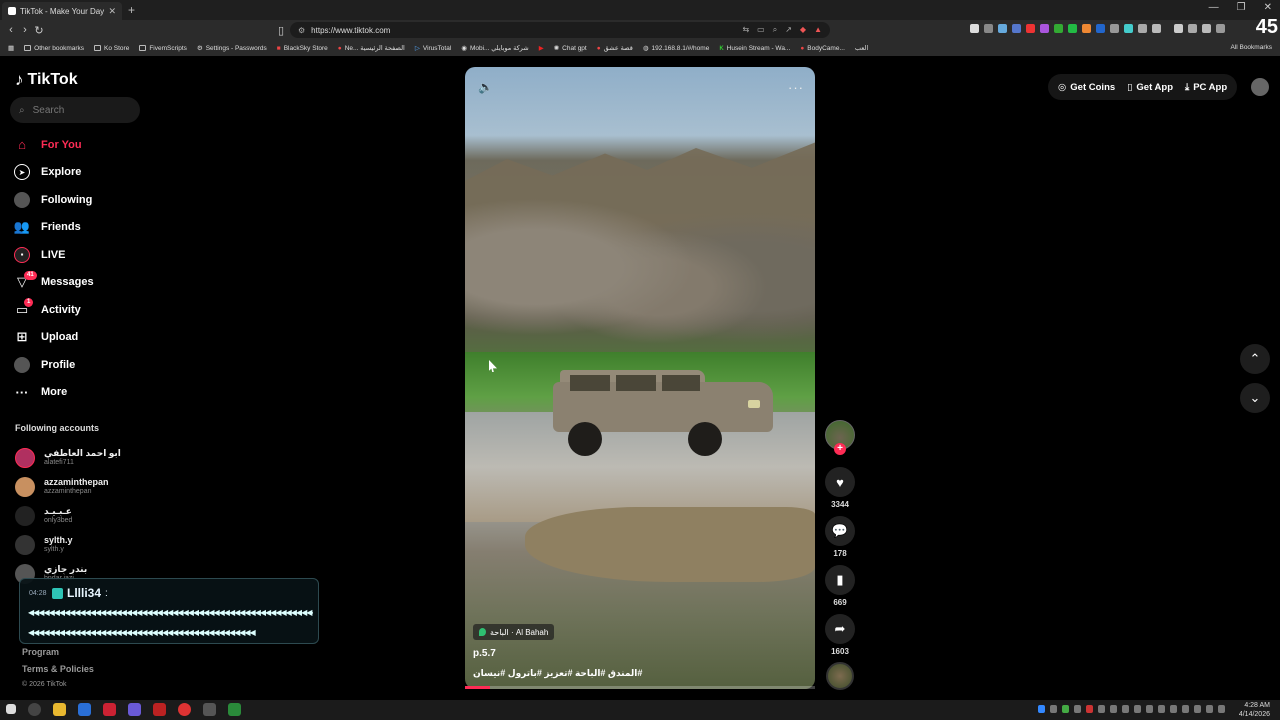 The image size is (1280, 720). I want to click on browser-icon, so click(109, 709).